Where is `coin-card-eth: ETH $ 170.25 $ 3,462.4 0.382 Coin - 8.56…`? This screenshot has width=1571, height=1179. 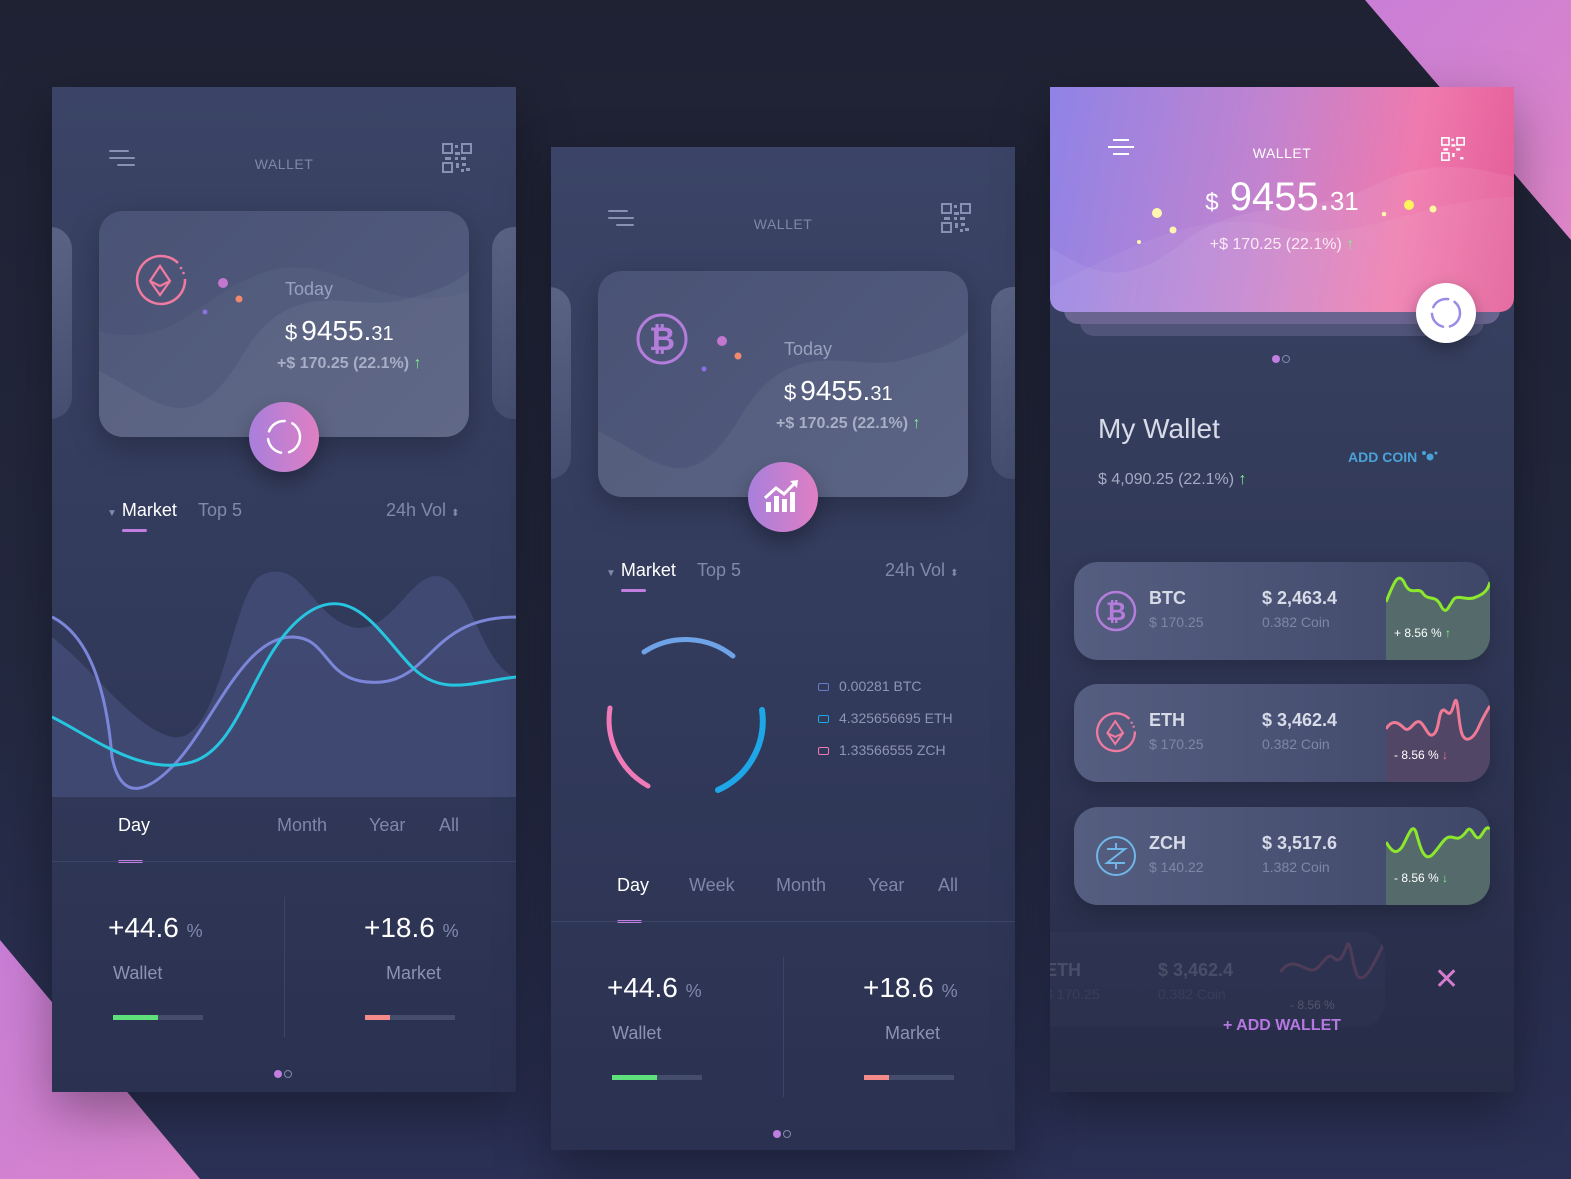
coin-card-eth: ETH $ 170.25 $ 3,462.4 0.382 Coin - 8.56… is located at coordinates (1282, 733).